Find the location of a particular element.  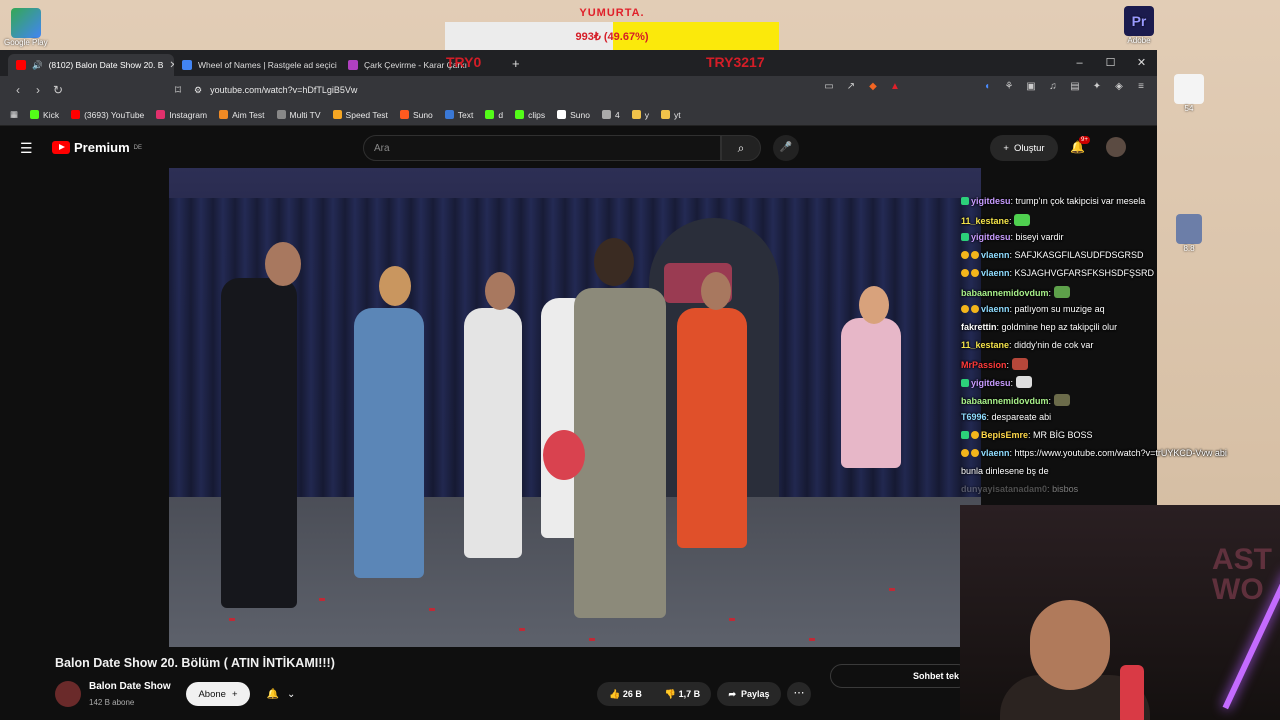

url-field: ⚙ youtube.com/watch?v=hDfTLgiB5Vw is located at coordinates (554, 90).